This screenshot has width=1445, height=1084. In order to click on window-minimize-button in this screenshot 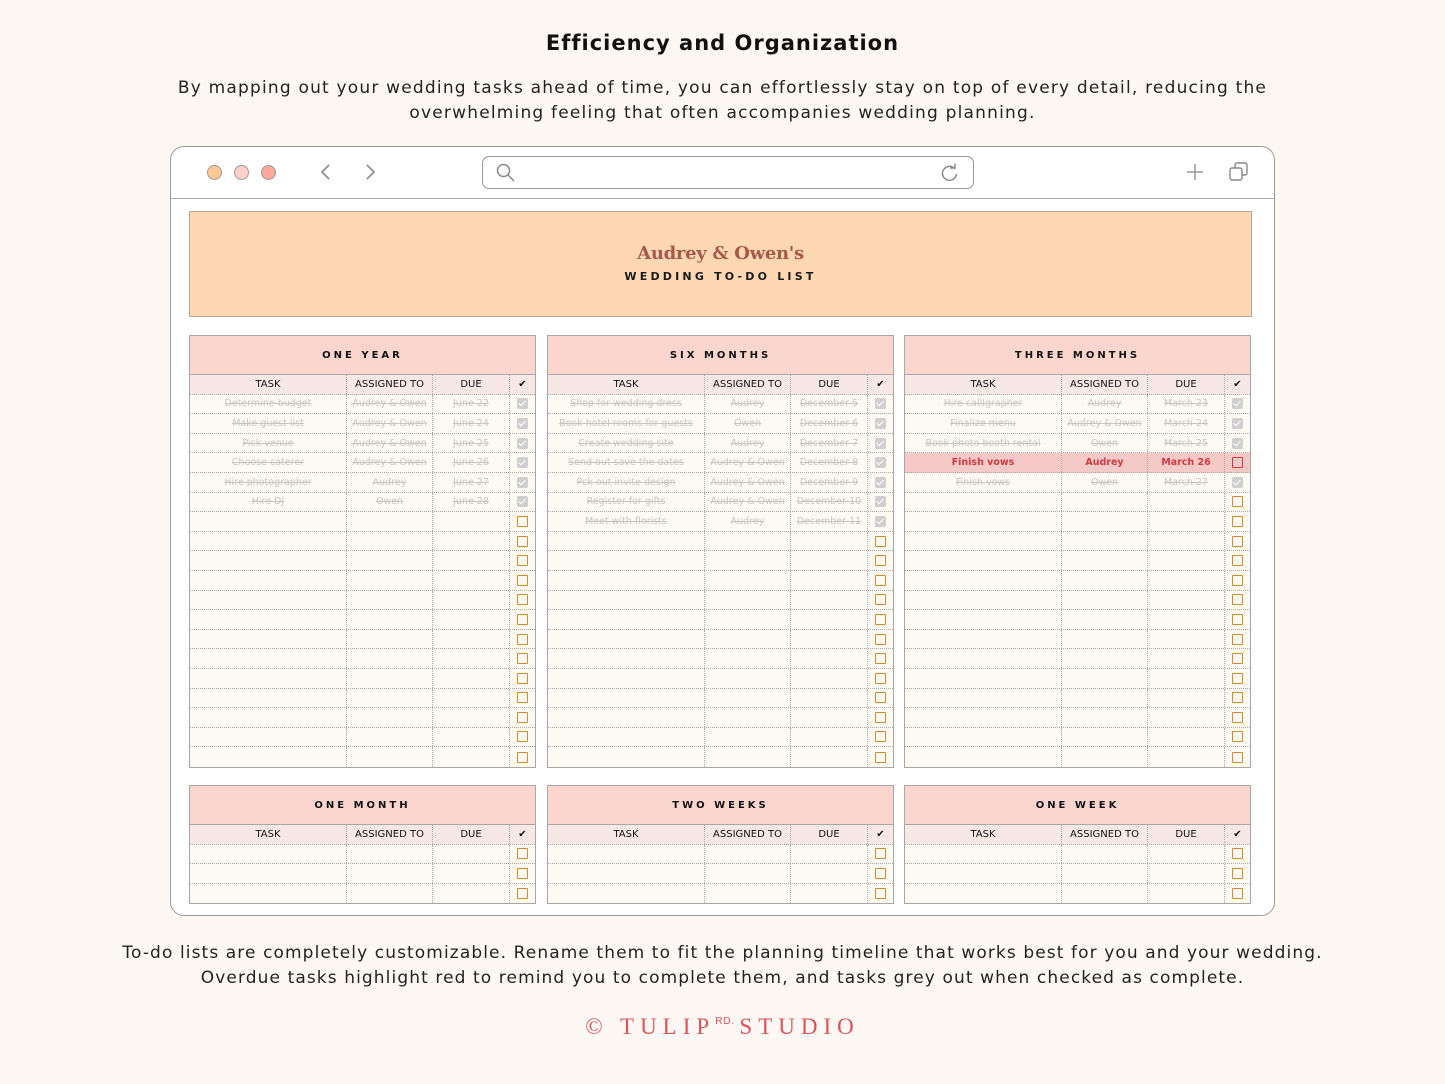, I will do `click(241, 172)`.